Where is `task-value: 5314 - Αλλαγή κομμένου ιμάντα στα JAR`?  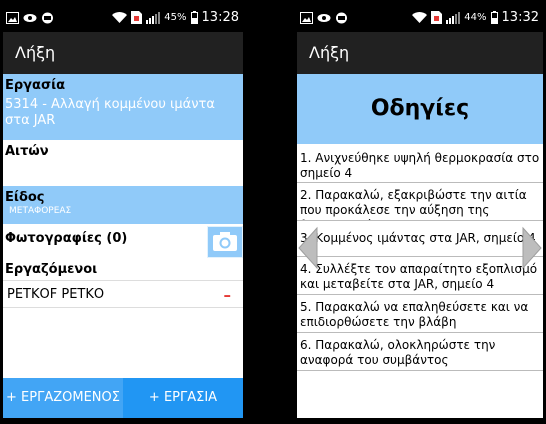
task-value: 5314 - Αλλαγή κομμένου ιμάντα στα JAR is located at coordinates (123, 113).